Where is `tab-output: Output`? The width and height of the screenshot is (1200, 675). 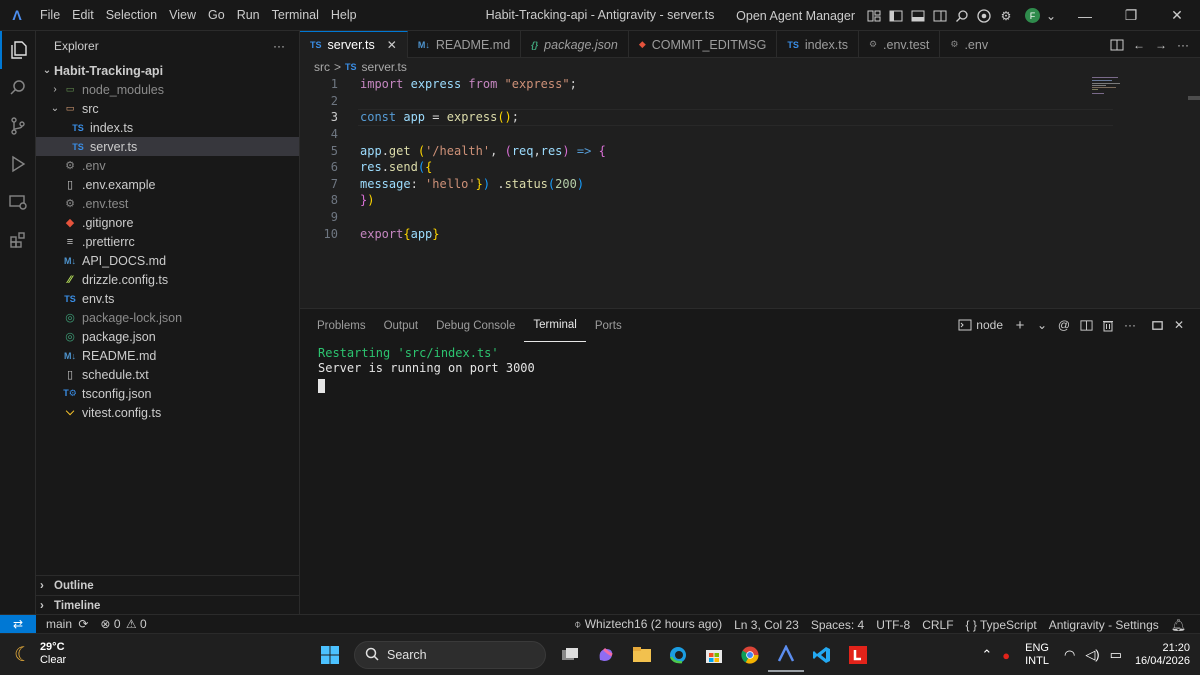
tab-output: Output is located at coordinates (401, 325).